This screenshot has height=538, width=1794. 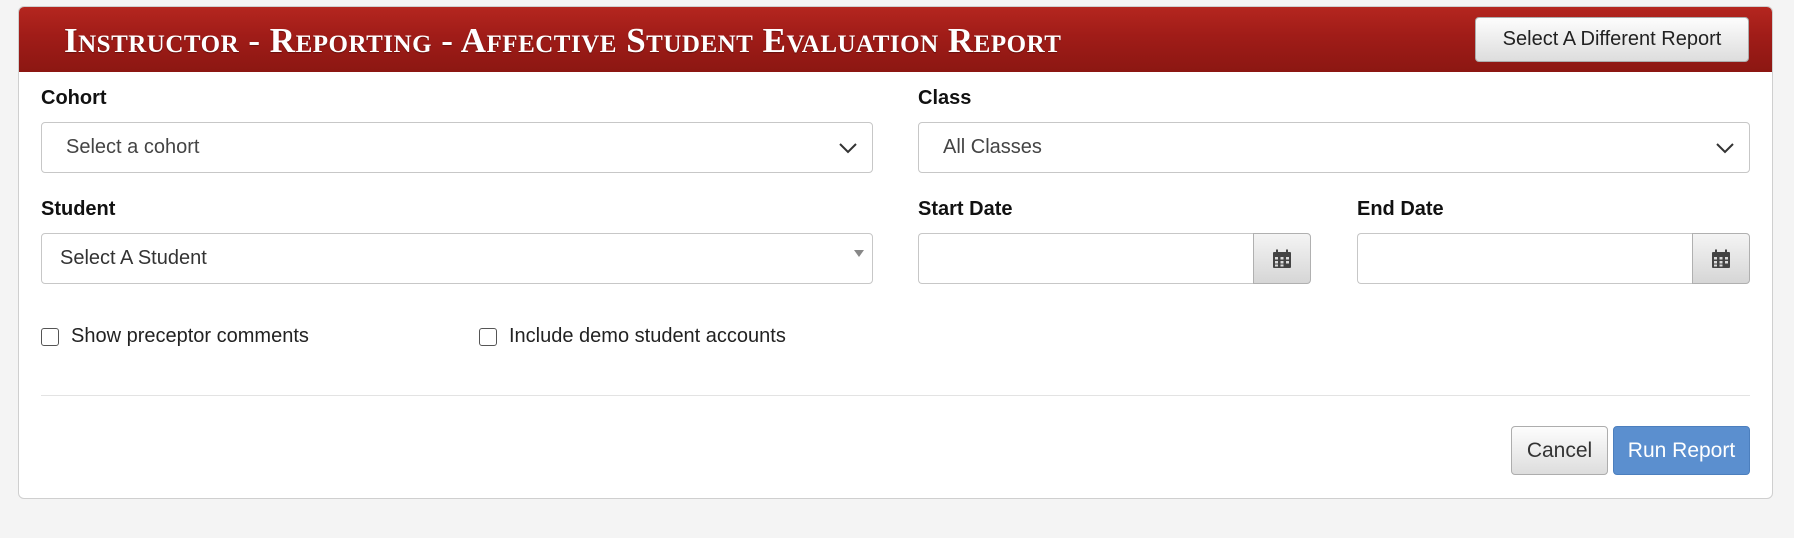 I want to click on end-date-group, so click(x=1553, y=258).